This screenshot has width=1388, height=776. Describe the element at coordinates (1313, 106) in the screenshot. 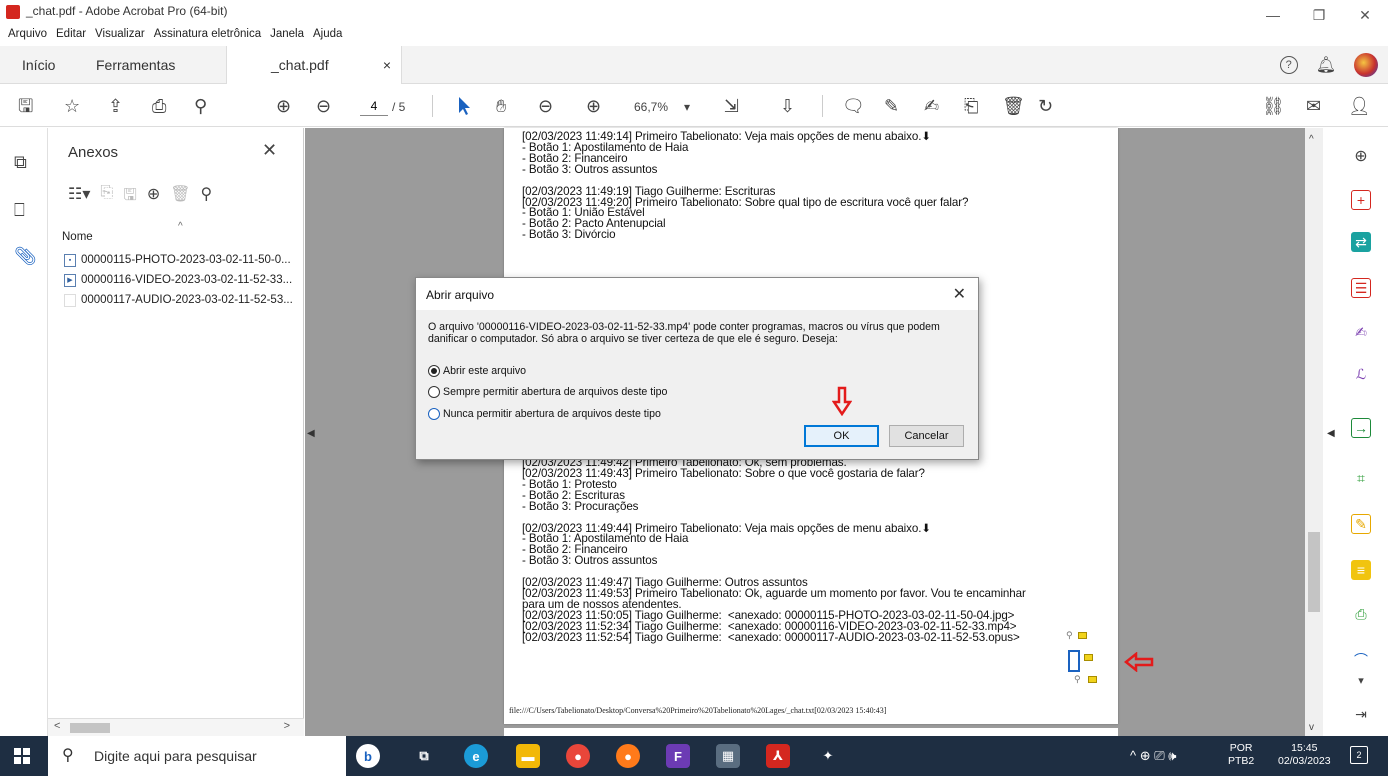

I see `email-icon: ✉︎` at that location.